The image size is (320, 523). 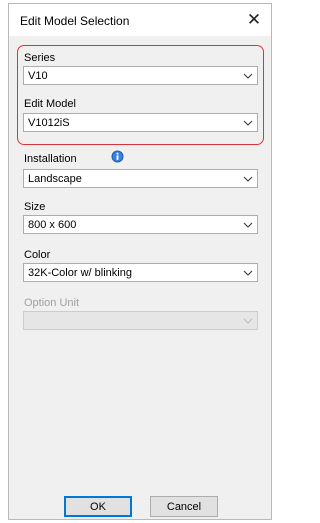 I want to click on edit-model-dropdown: V1012iS, so click(x=140, y=122).